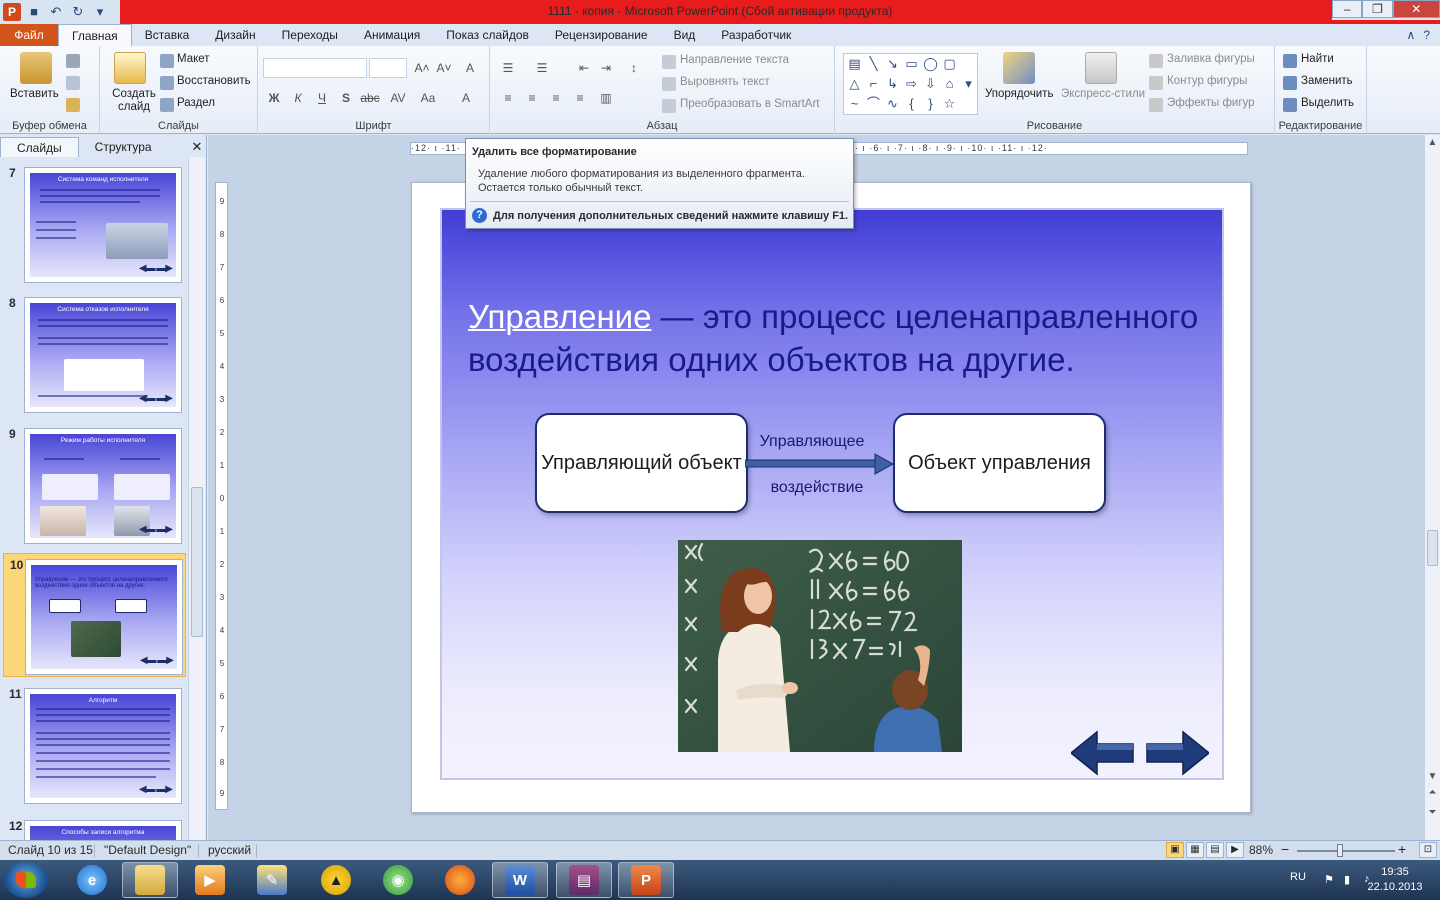  Describe the element at coordinates (1402, 849) in the screenshot. I see `zoom-in-button: +` at that location.